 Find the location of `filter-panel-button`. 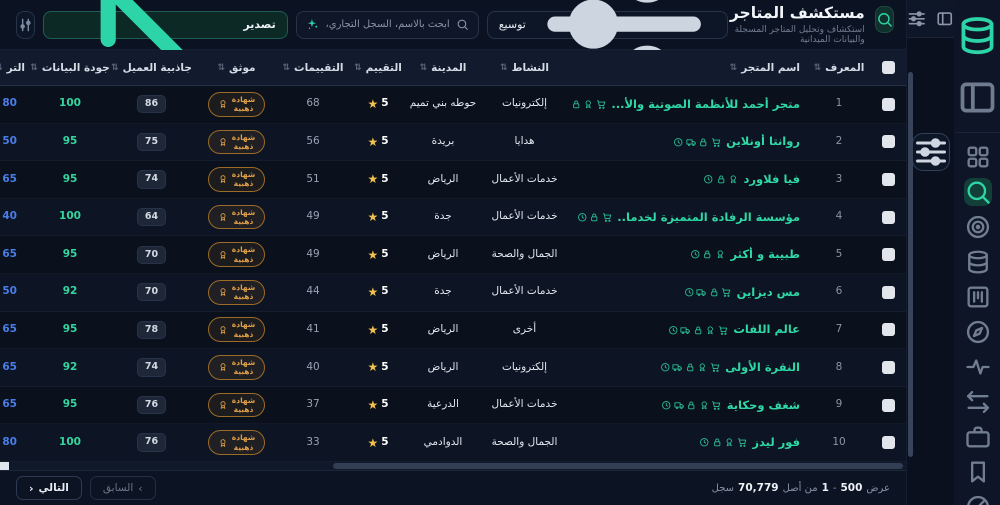

filter-panel-button is located at coordinates (930, 152).